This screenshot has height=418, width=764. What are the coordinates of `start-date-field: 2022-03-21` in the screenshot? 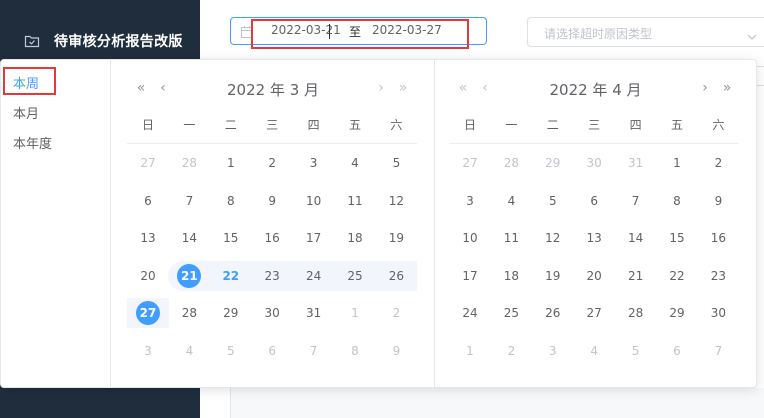 It's located at (306, 30).